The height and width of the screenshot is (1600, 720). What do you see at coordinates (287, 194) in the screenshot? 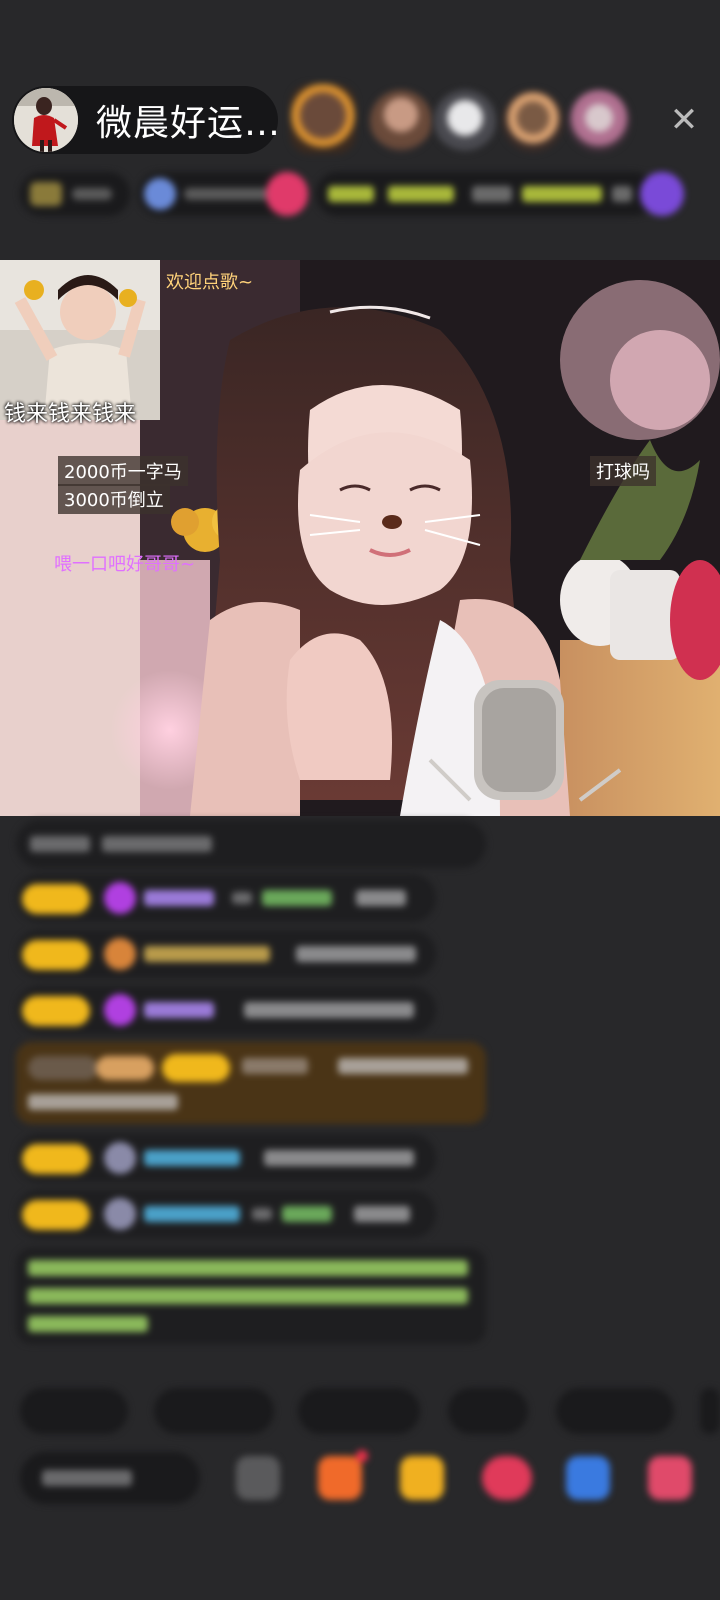
I see `follow-tag` at bounding box center [287, 194].